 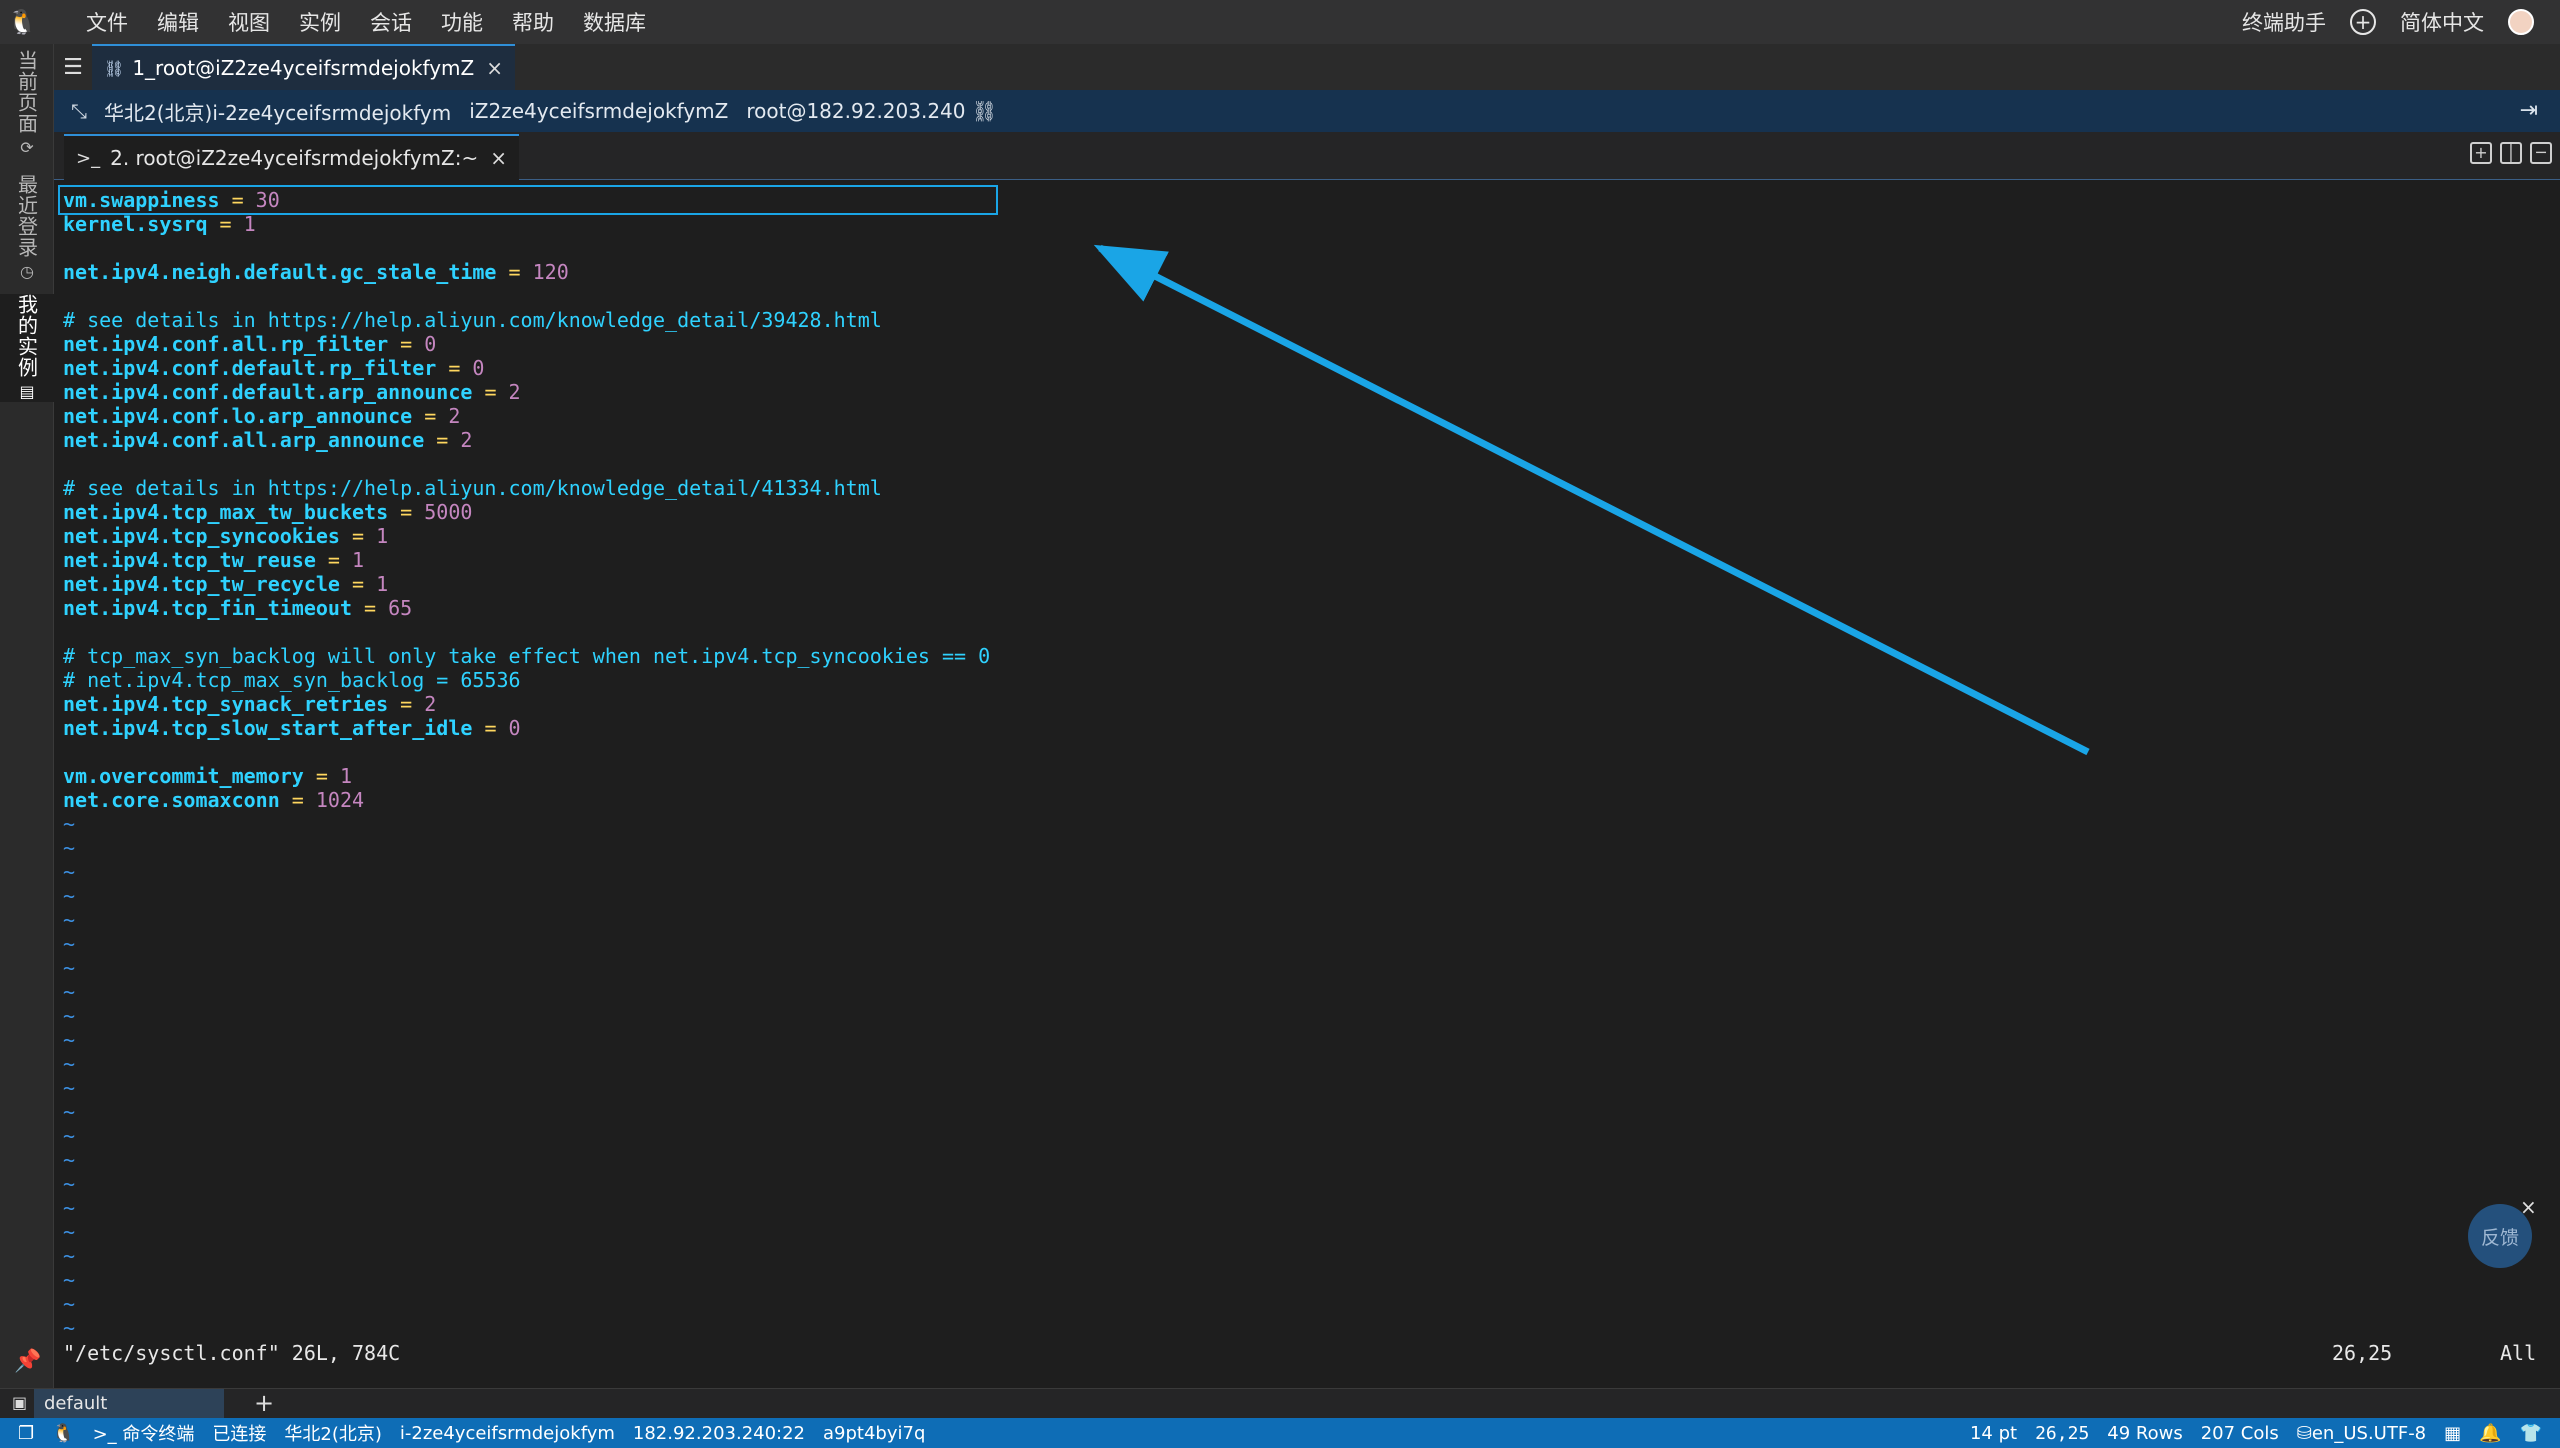 What do you see at coordinates (278, 112) in the screenshot?
I see `region-instance-label: 华北2(北京)i-2ze4yceifsrmdejokfym` at bounding box center [278, 112].